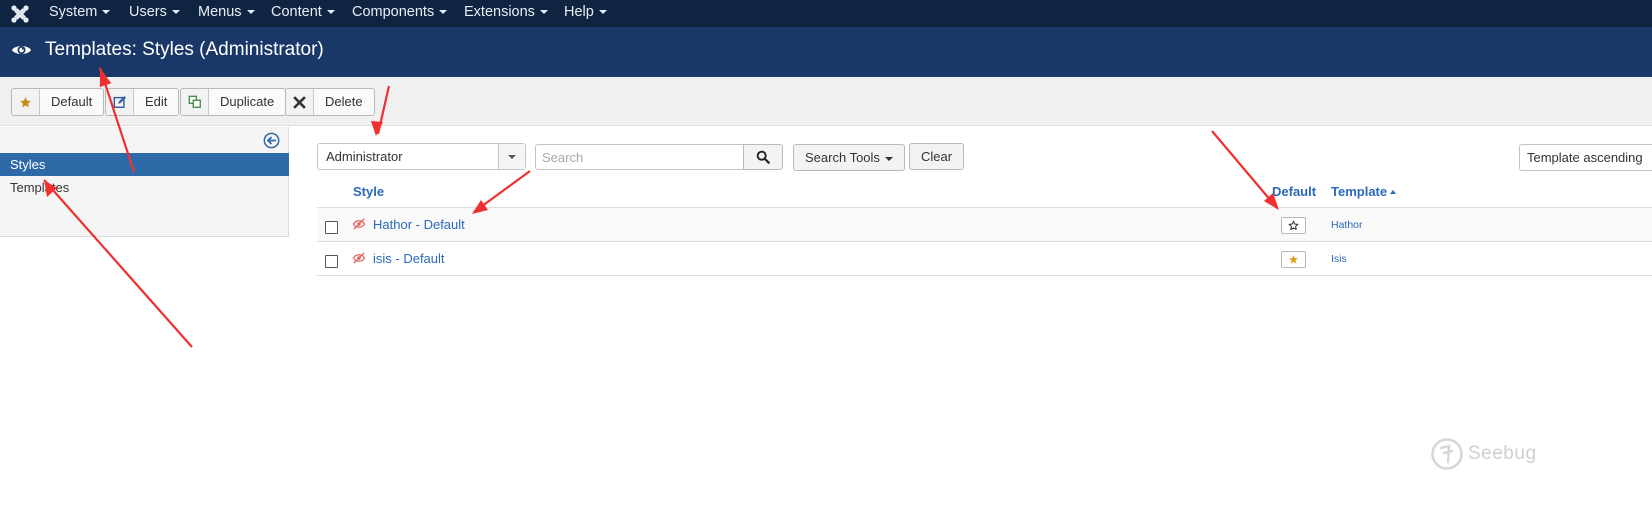 The image size is (1652, 508). What do you see at coordinates (28, 164) in the screenshot?
I see `sidebar-item-label: Styles` at bounding box center [28, 164].